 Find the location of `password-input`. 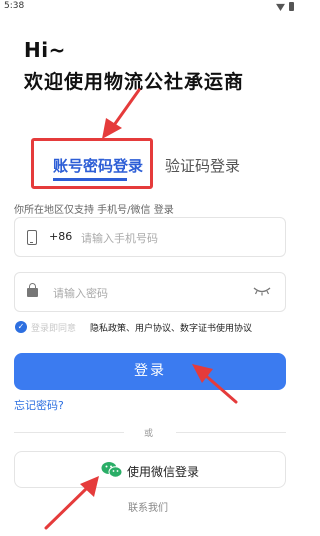

password-input is located at coordinates (153, 293).